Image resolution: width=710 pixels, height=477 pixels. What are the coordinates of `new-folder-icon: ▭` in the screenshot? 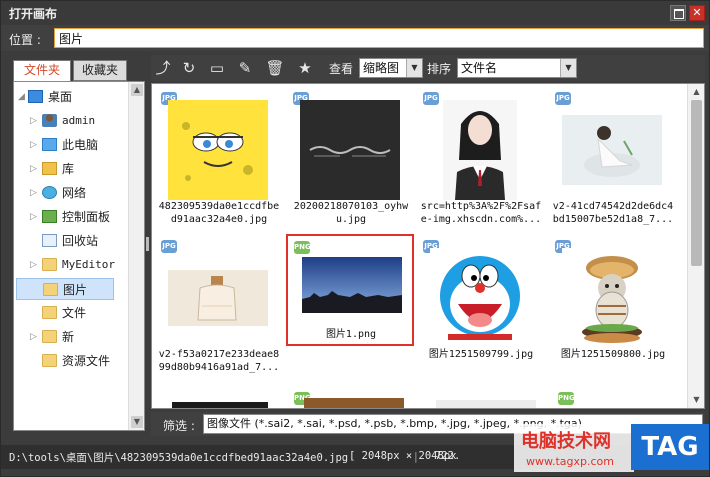 It's located at (217, 68).